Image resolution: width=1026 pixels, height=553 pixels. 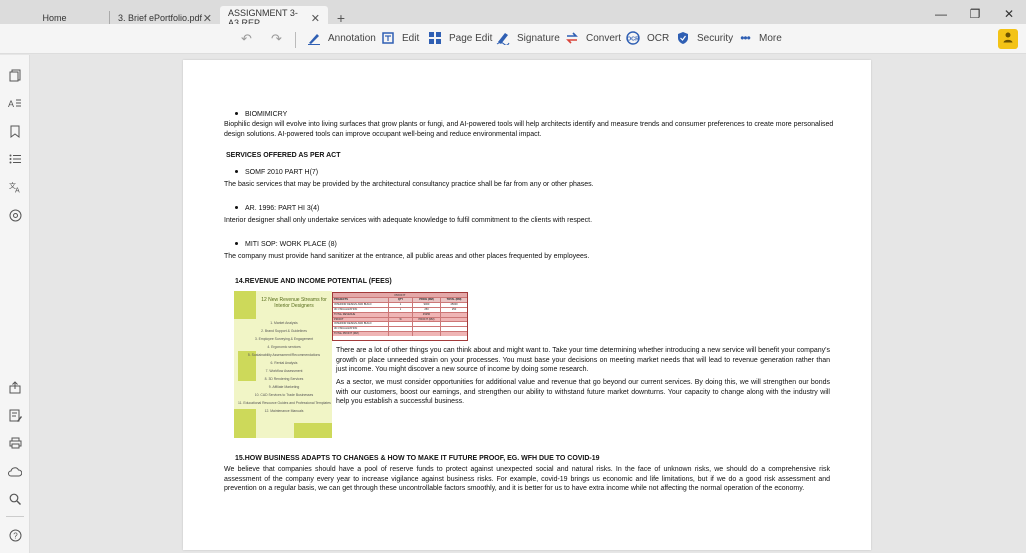 What do you see at coordinates (400, 38) in the screenshot?
I see `edit-button: Edit` at bounding box center [400, 38].